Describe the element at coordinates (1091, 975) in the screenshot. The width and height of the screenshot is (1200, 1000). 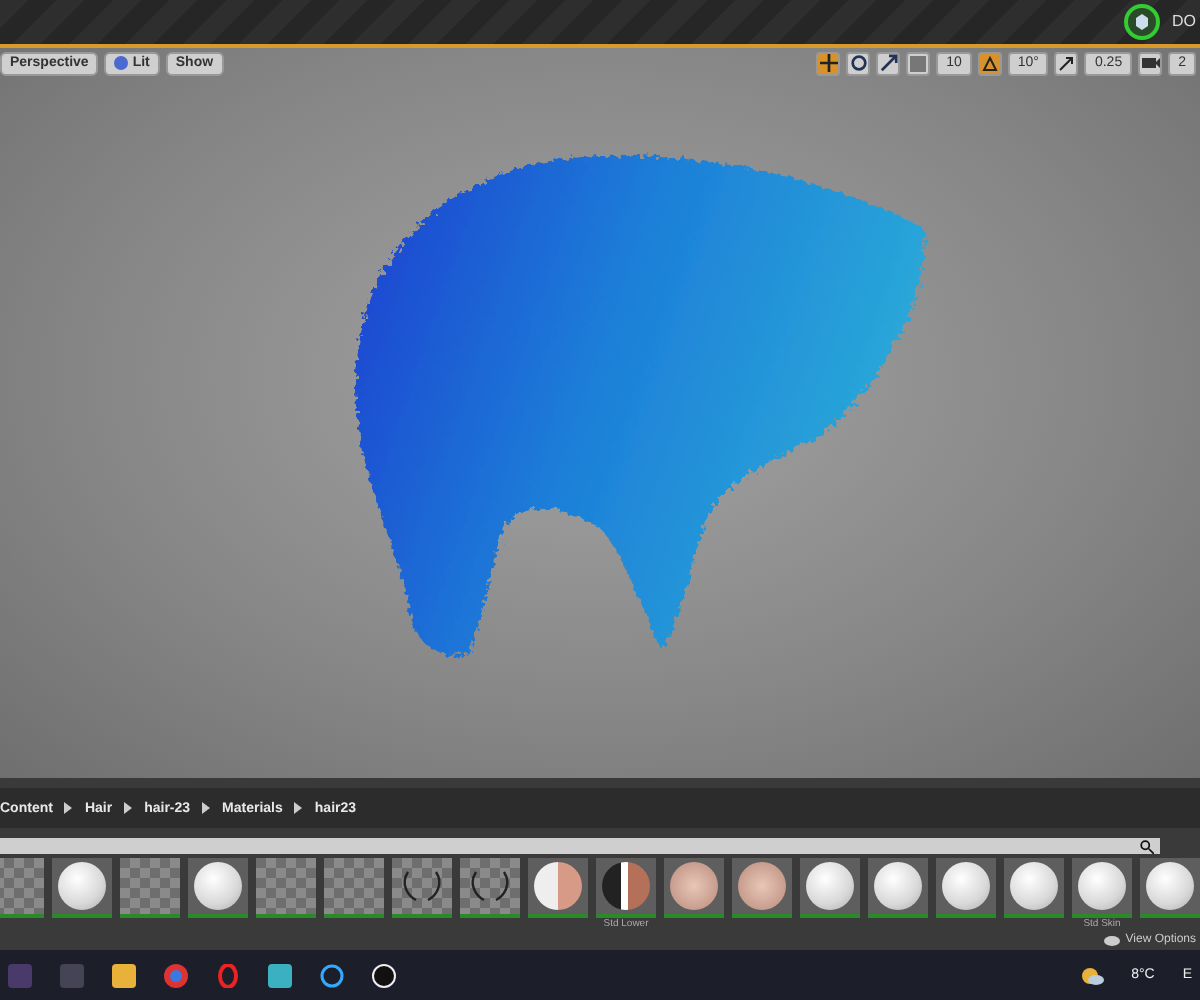
I see `weather-icon` at that location.